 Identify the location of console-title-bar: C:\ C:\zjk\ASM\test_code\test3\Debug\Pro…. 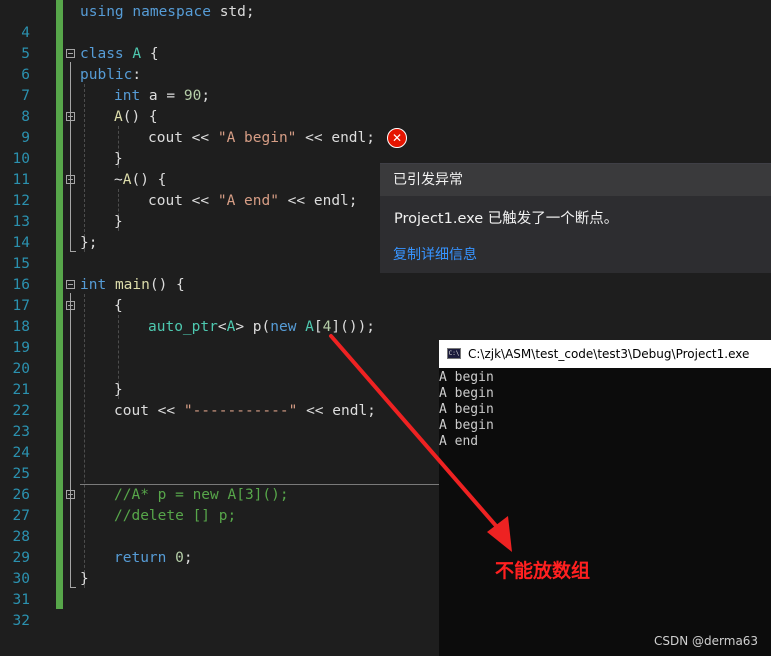
(605, 354).